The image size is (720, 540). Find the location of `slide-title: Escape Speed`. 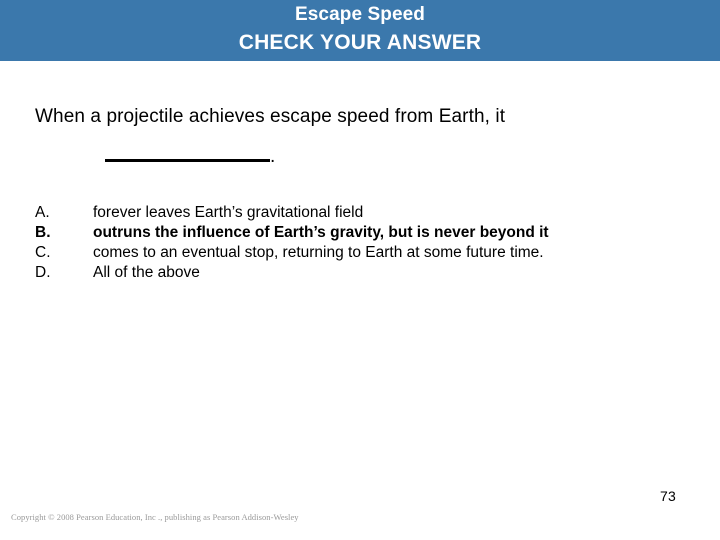

slide-title: Escape Speed is located at coordinates (360, 14).